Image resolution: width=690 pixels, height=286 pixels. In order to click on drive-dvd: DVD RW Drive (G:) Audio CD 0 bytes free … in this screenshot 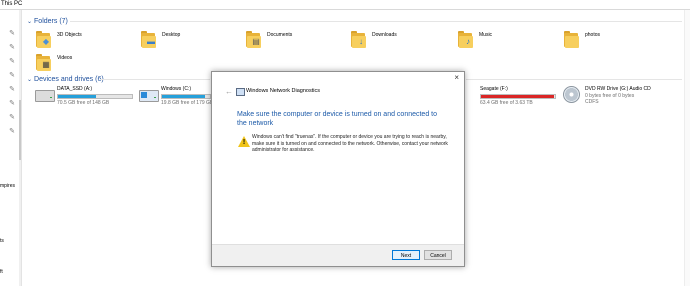, I will do `click(623, 97)`.